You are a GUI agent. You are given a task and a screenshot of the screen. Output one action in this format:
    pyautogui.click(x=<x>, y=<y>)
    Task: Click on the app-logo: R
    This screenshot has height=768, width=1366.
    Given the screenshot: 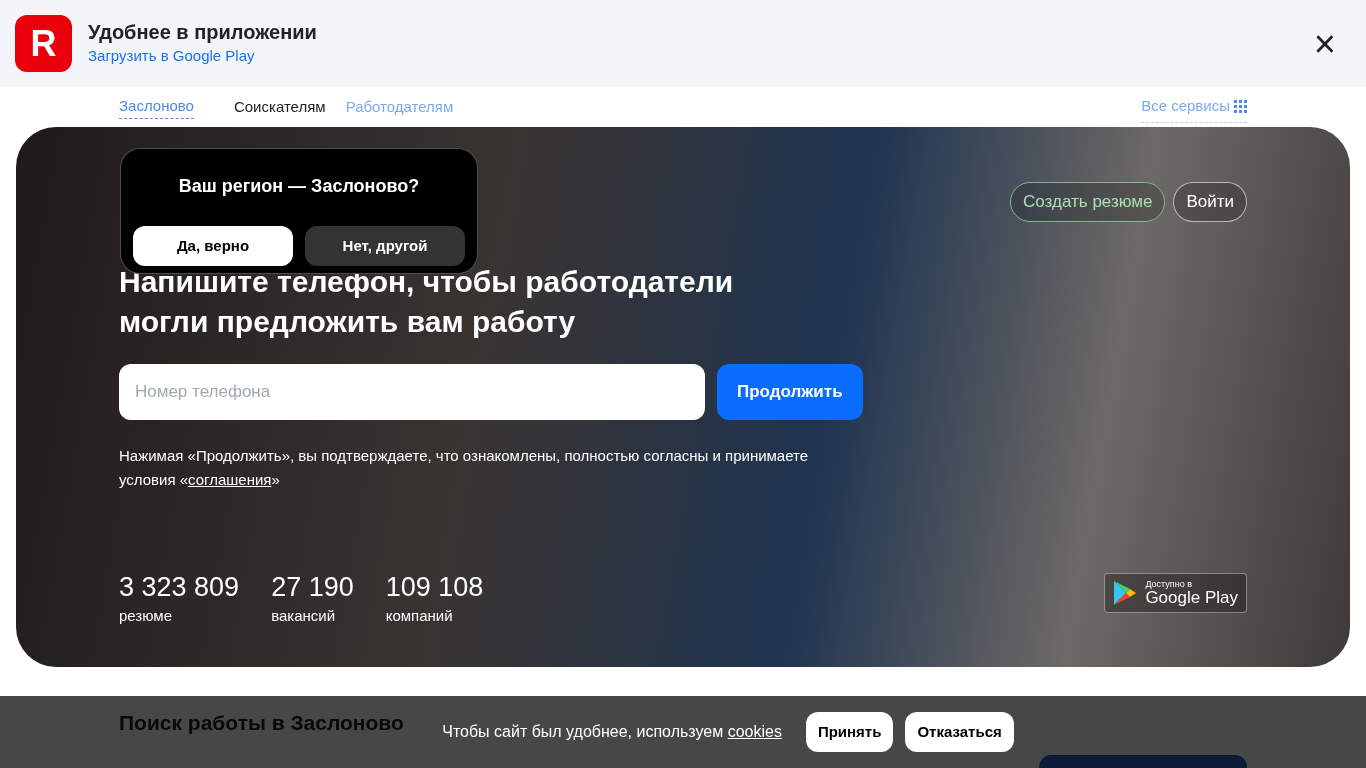 What is the action you would take?
    pyautogui.click(x=43, y=43)
    